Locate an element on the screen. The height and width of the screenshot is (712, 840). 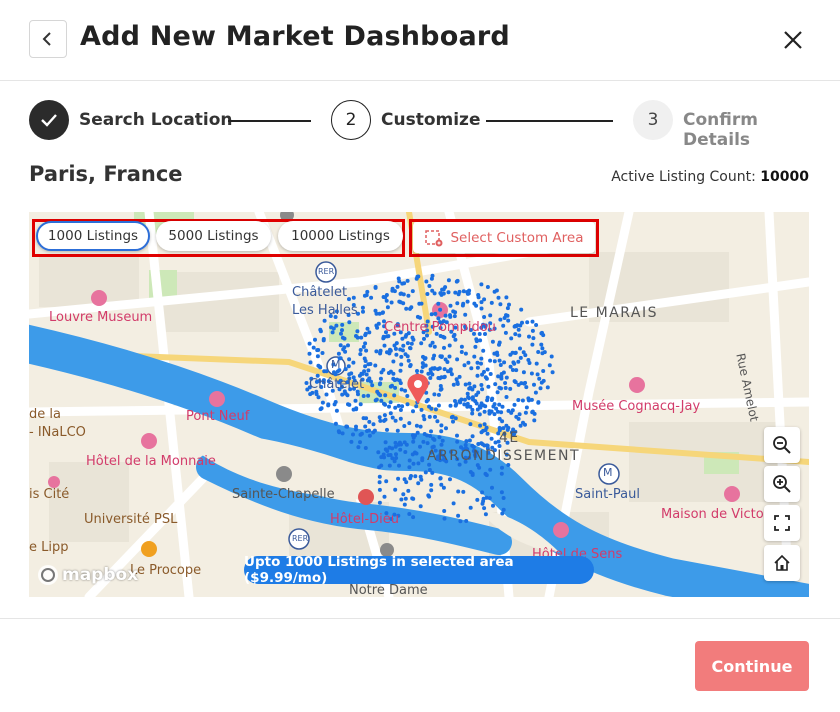
map-label-arrondissement: ARRONDISSEMENT is located at coordinates (504, 456).